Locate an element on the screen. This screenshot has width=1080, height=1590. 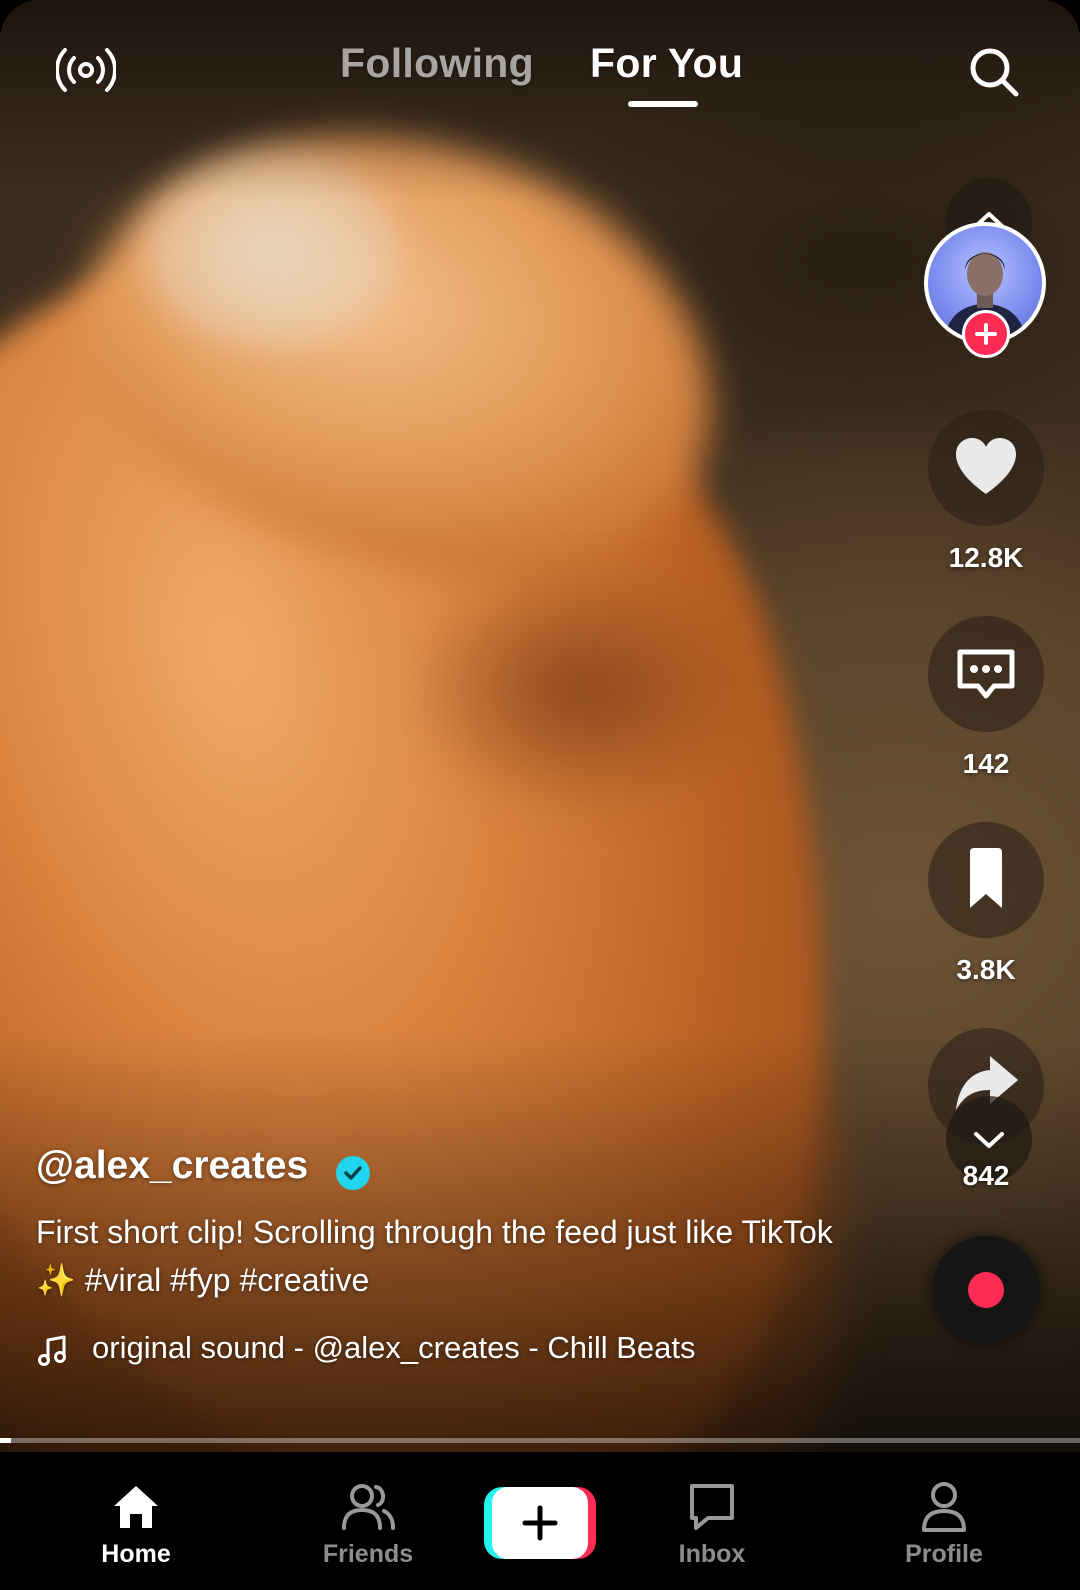
nav-friends: Friends is located at coordinates (368, 1521).